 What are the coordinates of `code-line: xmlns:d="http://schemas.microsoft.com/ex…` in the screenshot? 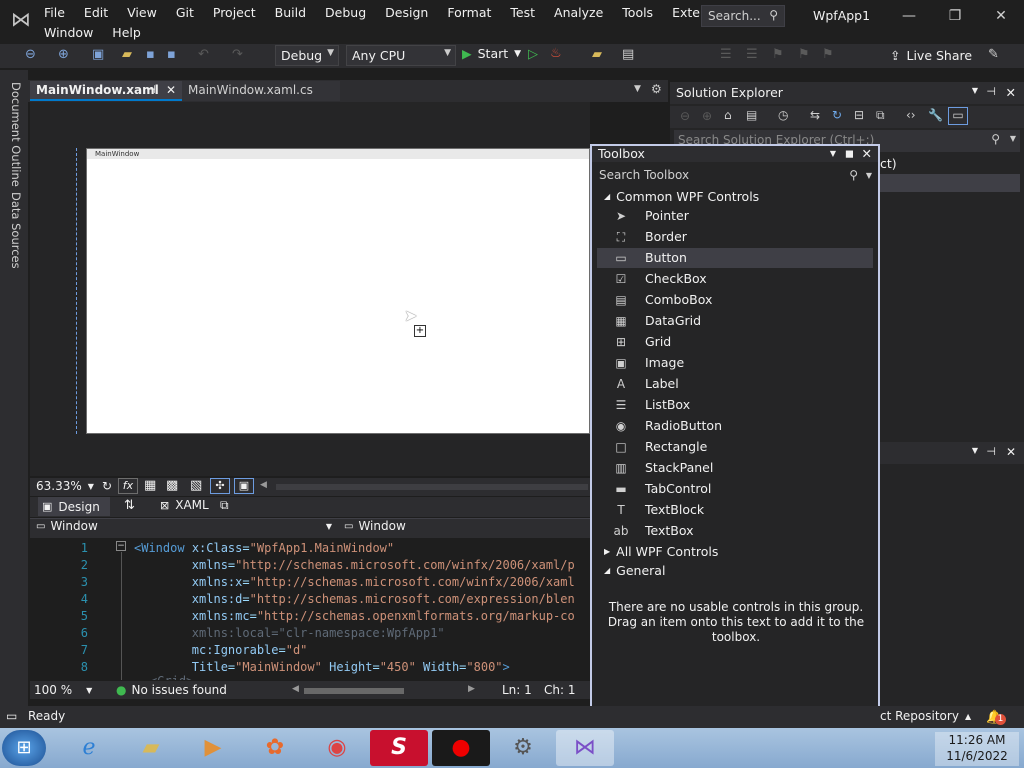 It's located at (354, 599).